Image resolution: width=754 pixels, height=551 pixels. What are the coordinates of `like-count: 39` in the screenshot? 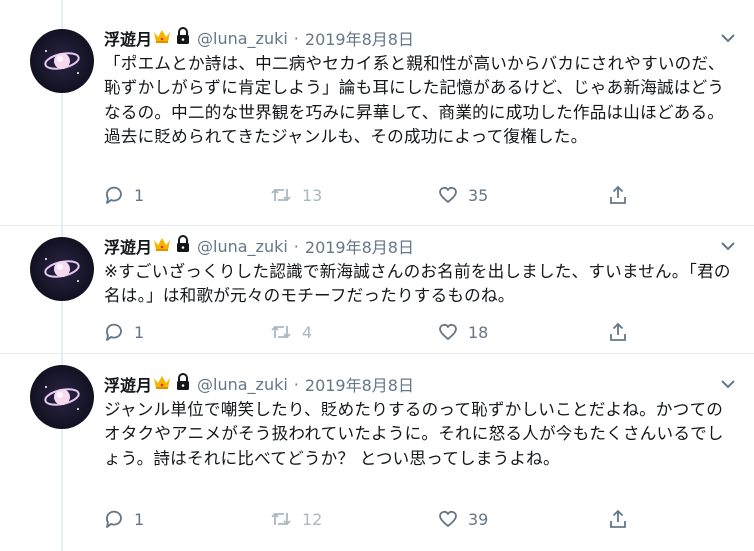 It's located at (478, 519).